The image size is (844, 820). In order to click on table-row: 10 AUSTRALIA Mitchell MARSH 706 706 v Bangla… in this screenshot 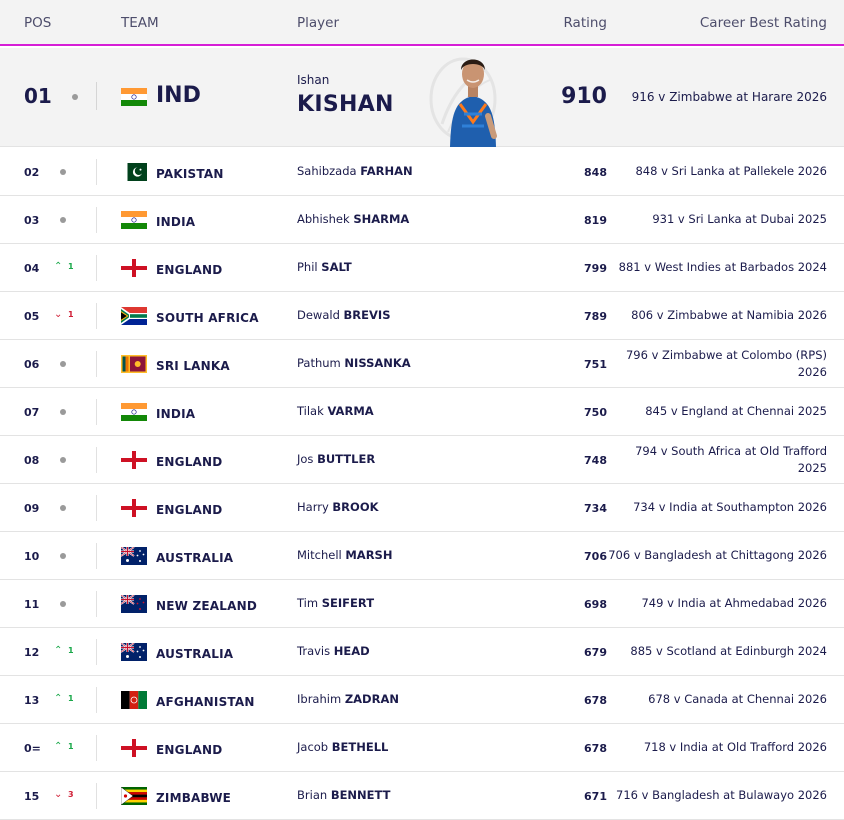, I will do `click(422, 556)`.